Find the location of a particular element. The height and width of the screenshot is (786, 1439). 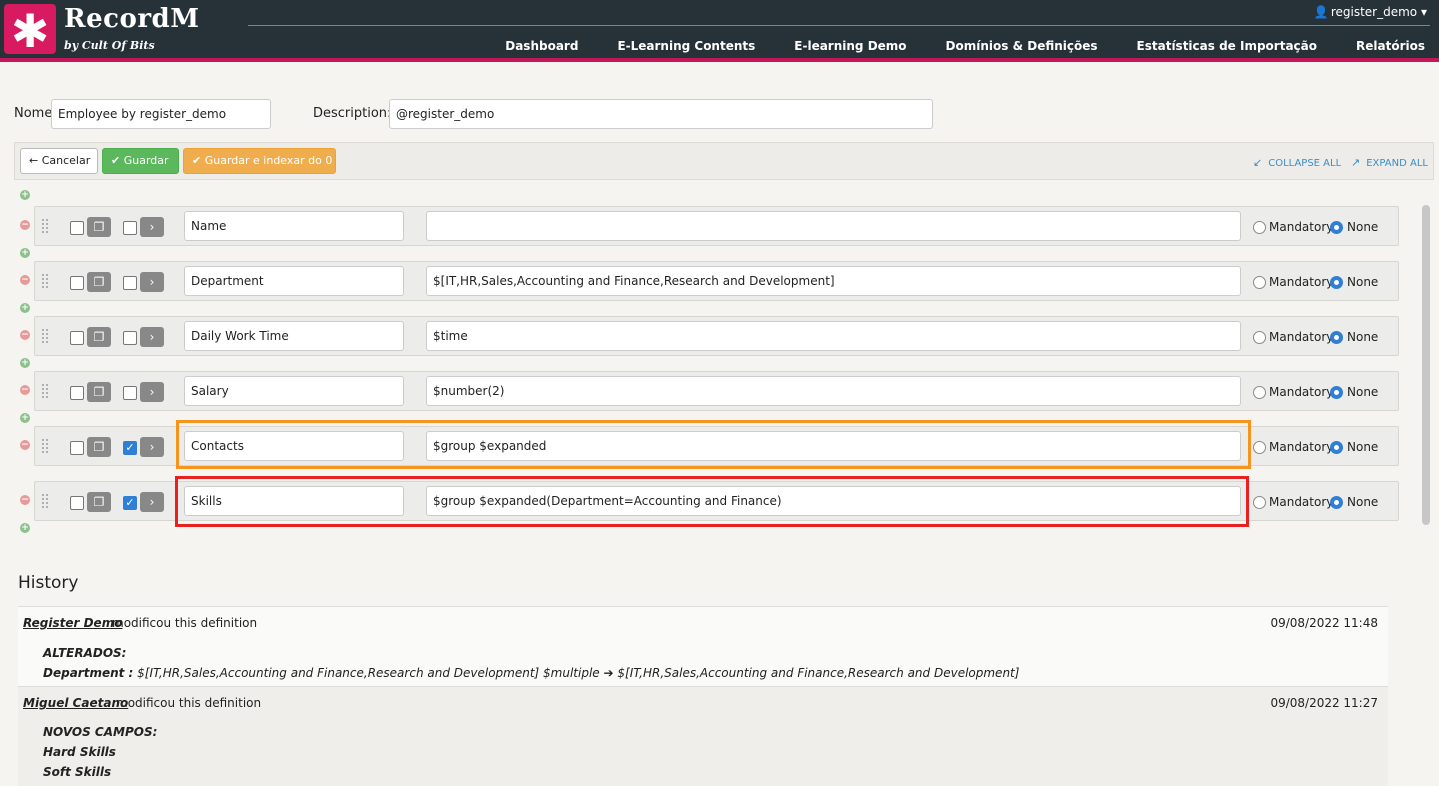

nav-estatisticas: Estatísticas de Importação is located at coordinates (1227, 46).